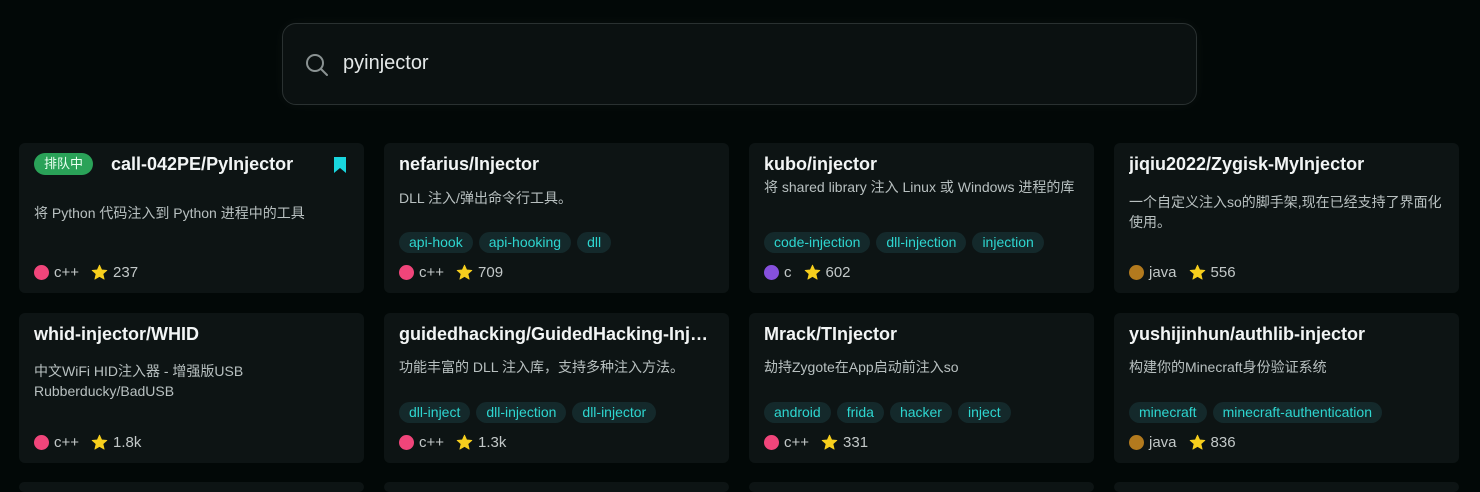 The image size is (1480, 492). I want to click on star-count: 836, so click(1223, 442).